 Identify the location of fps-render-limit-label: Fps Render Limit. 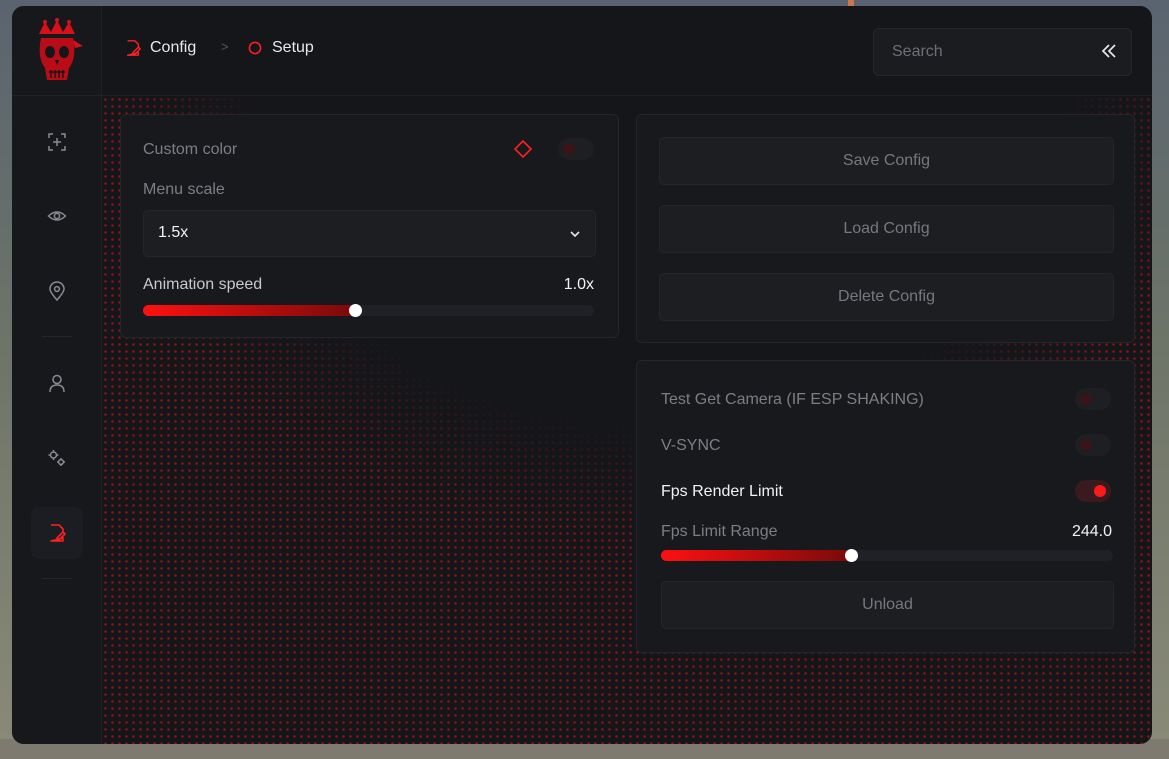
(722, 491).